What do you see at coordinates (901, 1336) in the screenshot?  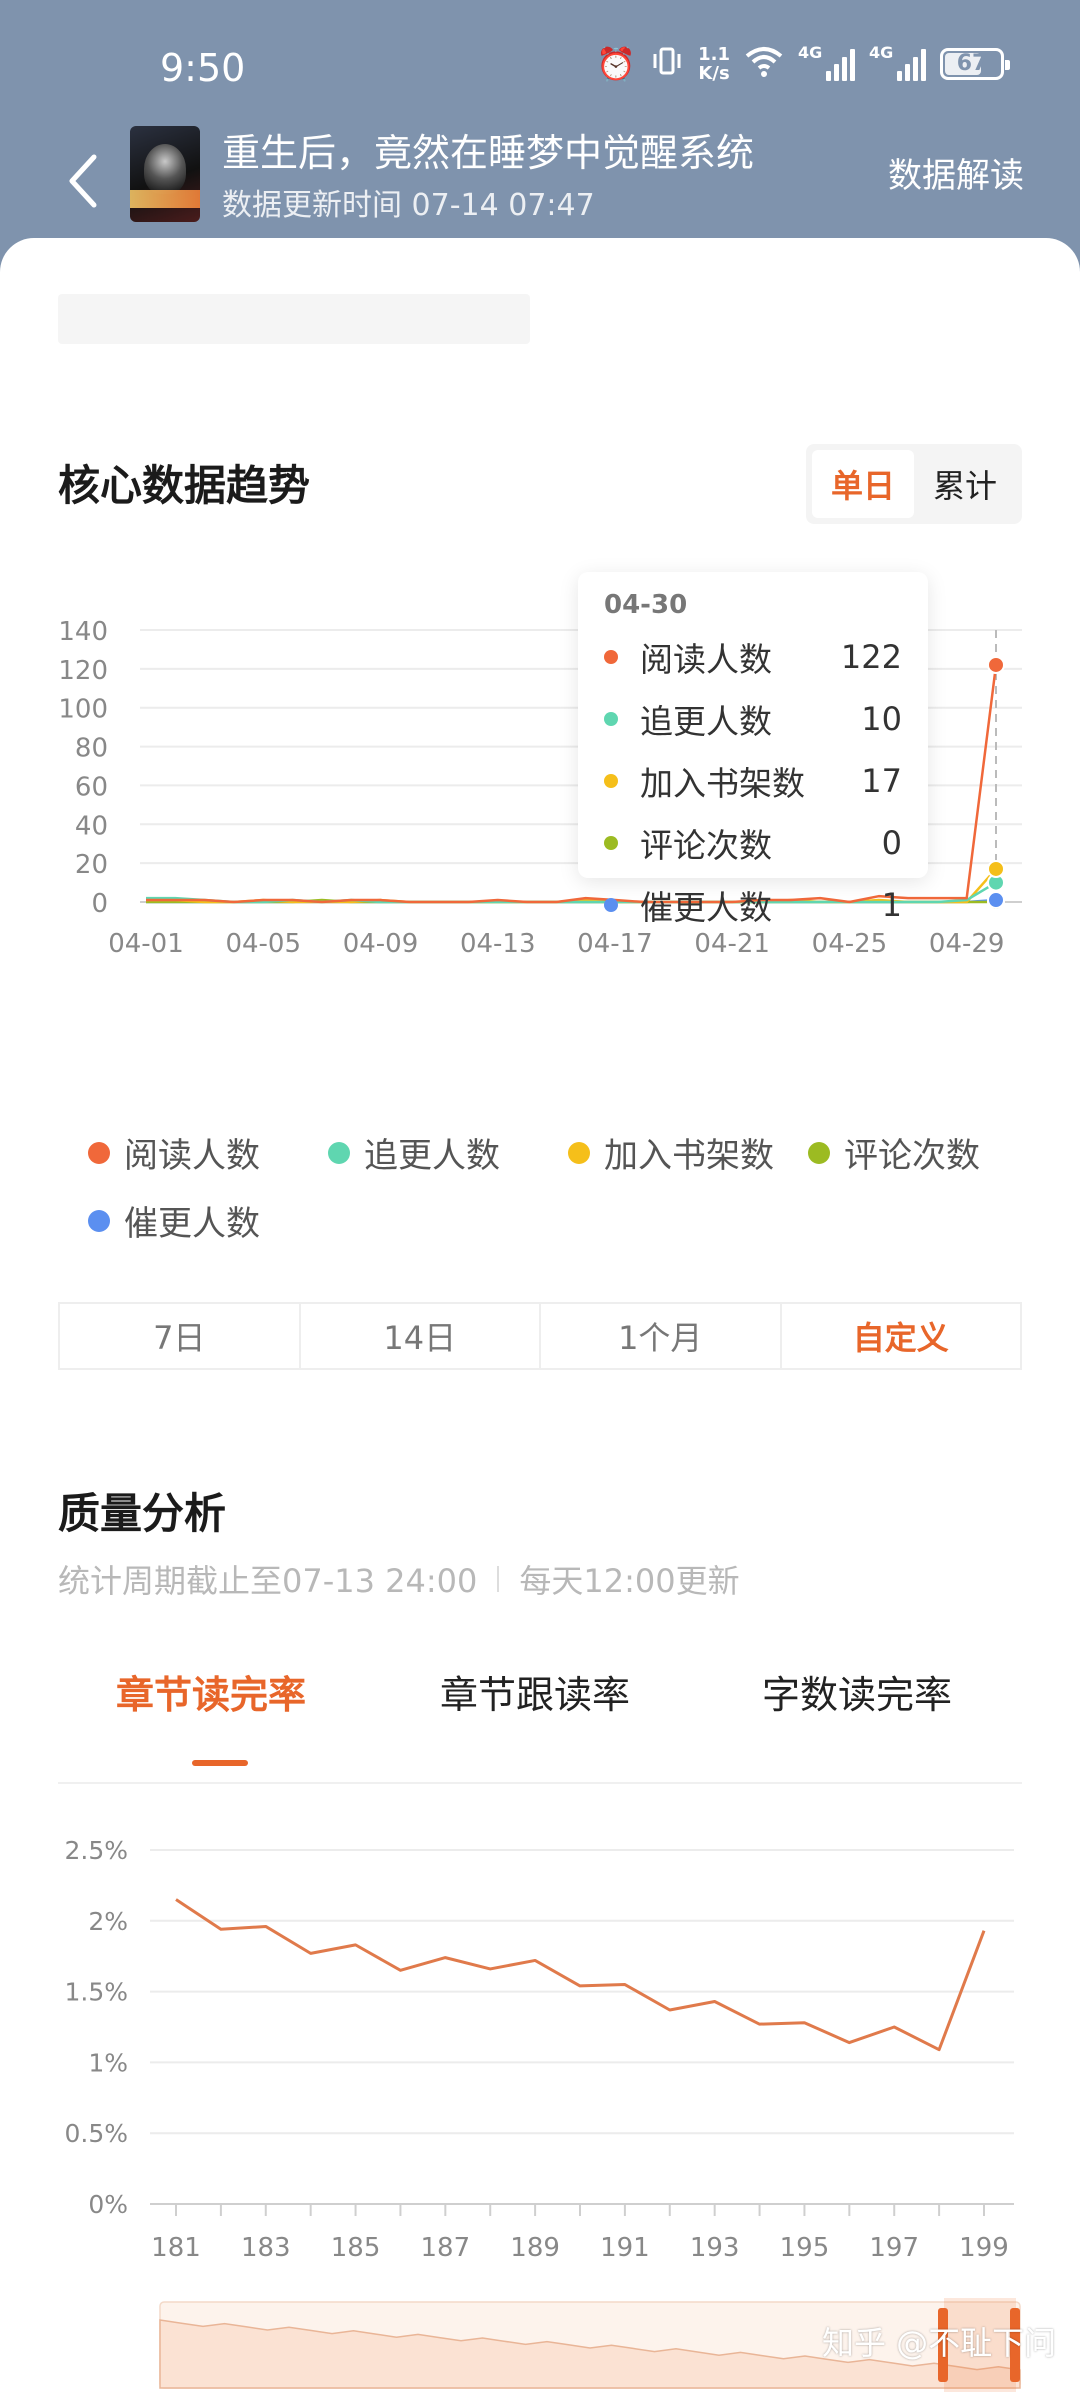 I see `range-tab-custom: 自定义` at bounding box center [901, 1336].